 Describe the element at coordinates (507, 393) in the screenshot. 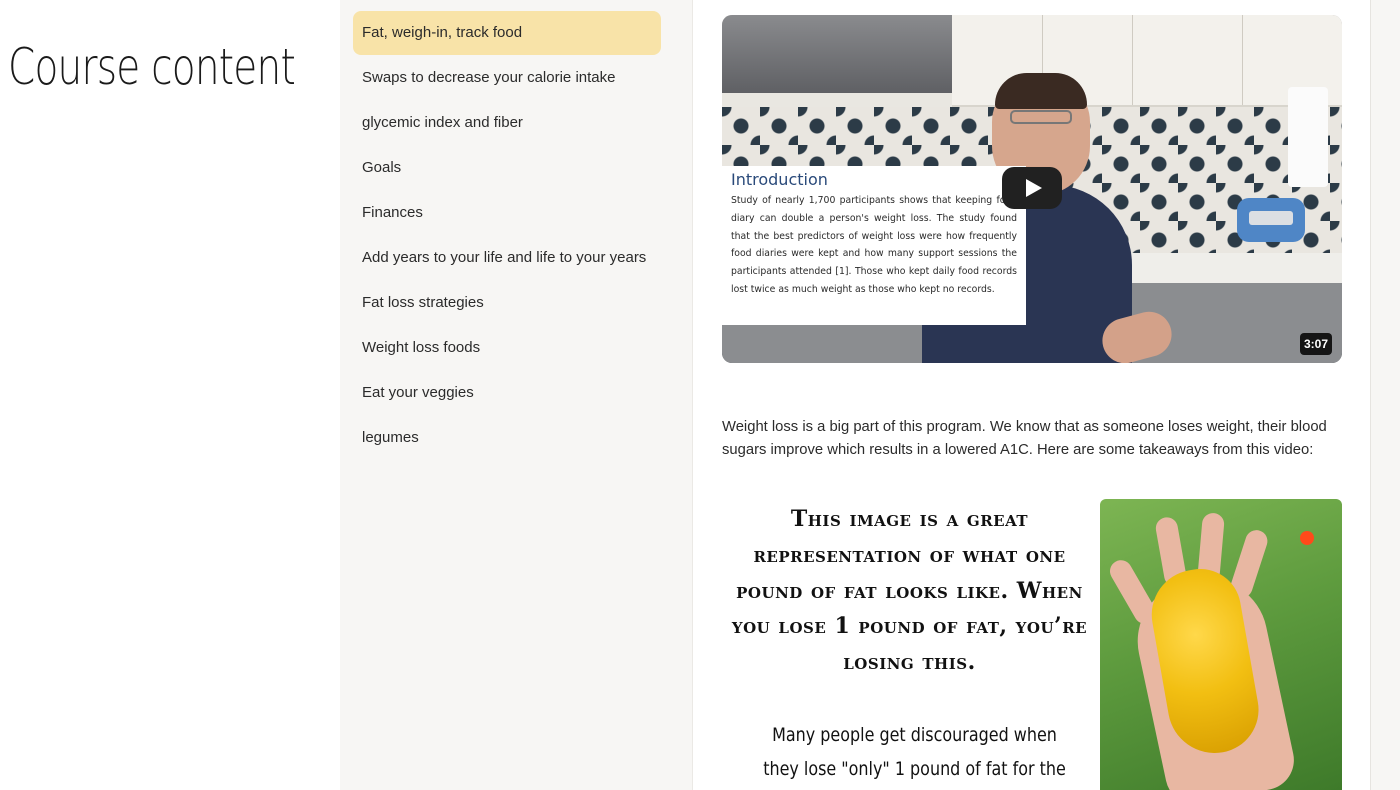

I see `sidebar-item-eat-your-veggies: Eat your veggies` at that location.